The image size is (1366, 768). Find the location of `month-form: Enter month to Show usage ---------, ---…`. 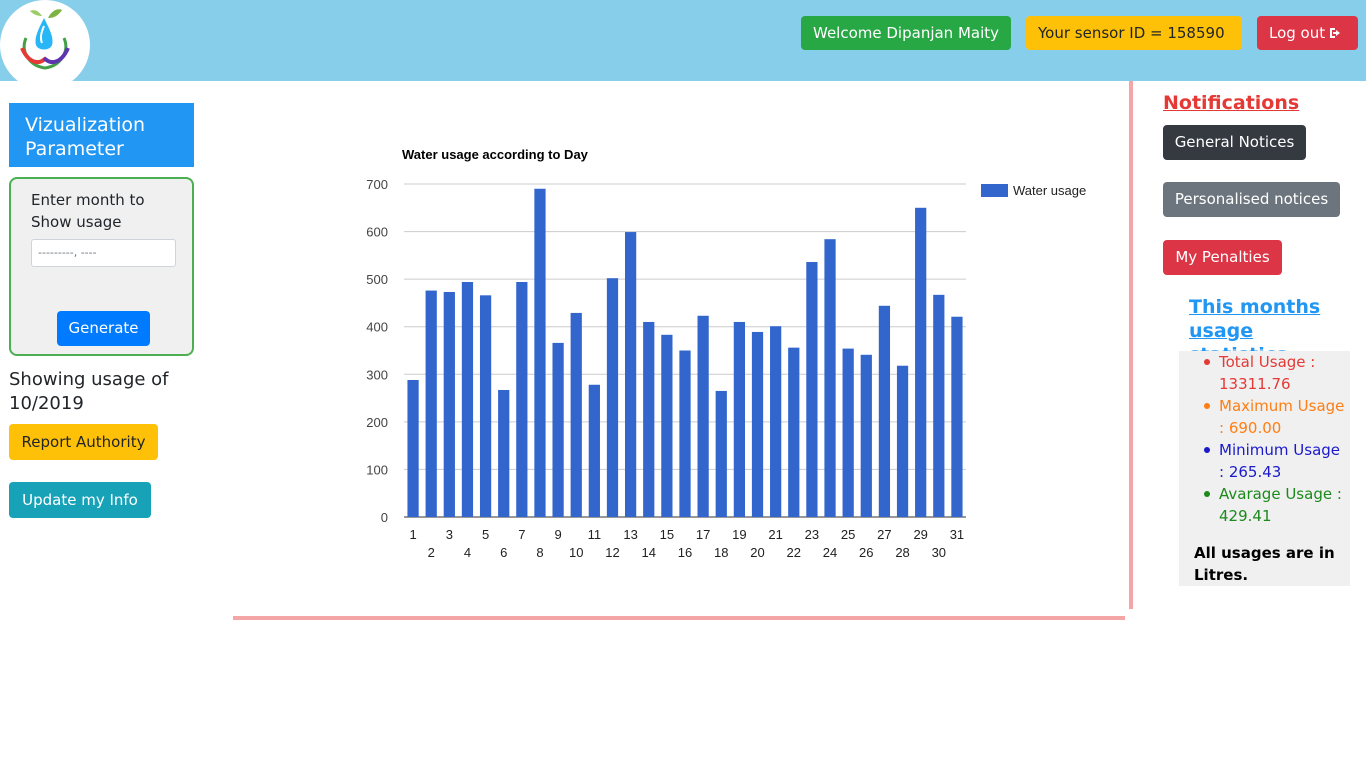

month-form: Enter month to Show usage ---------, ---… is located at coordinates (101, 266).